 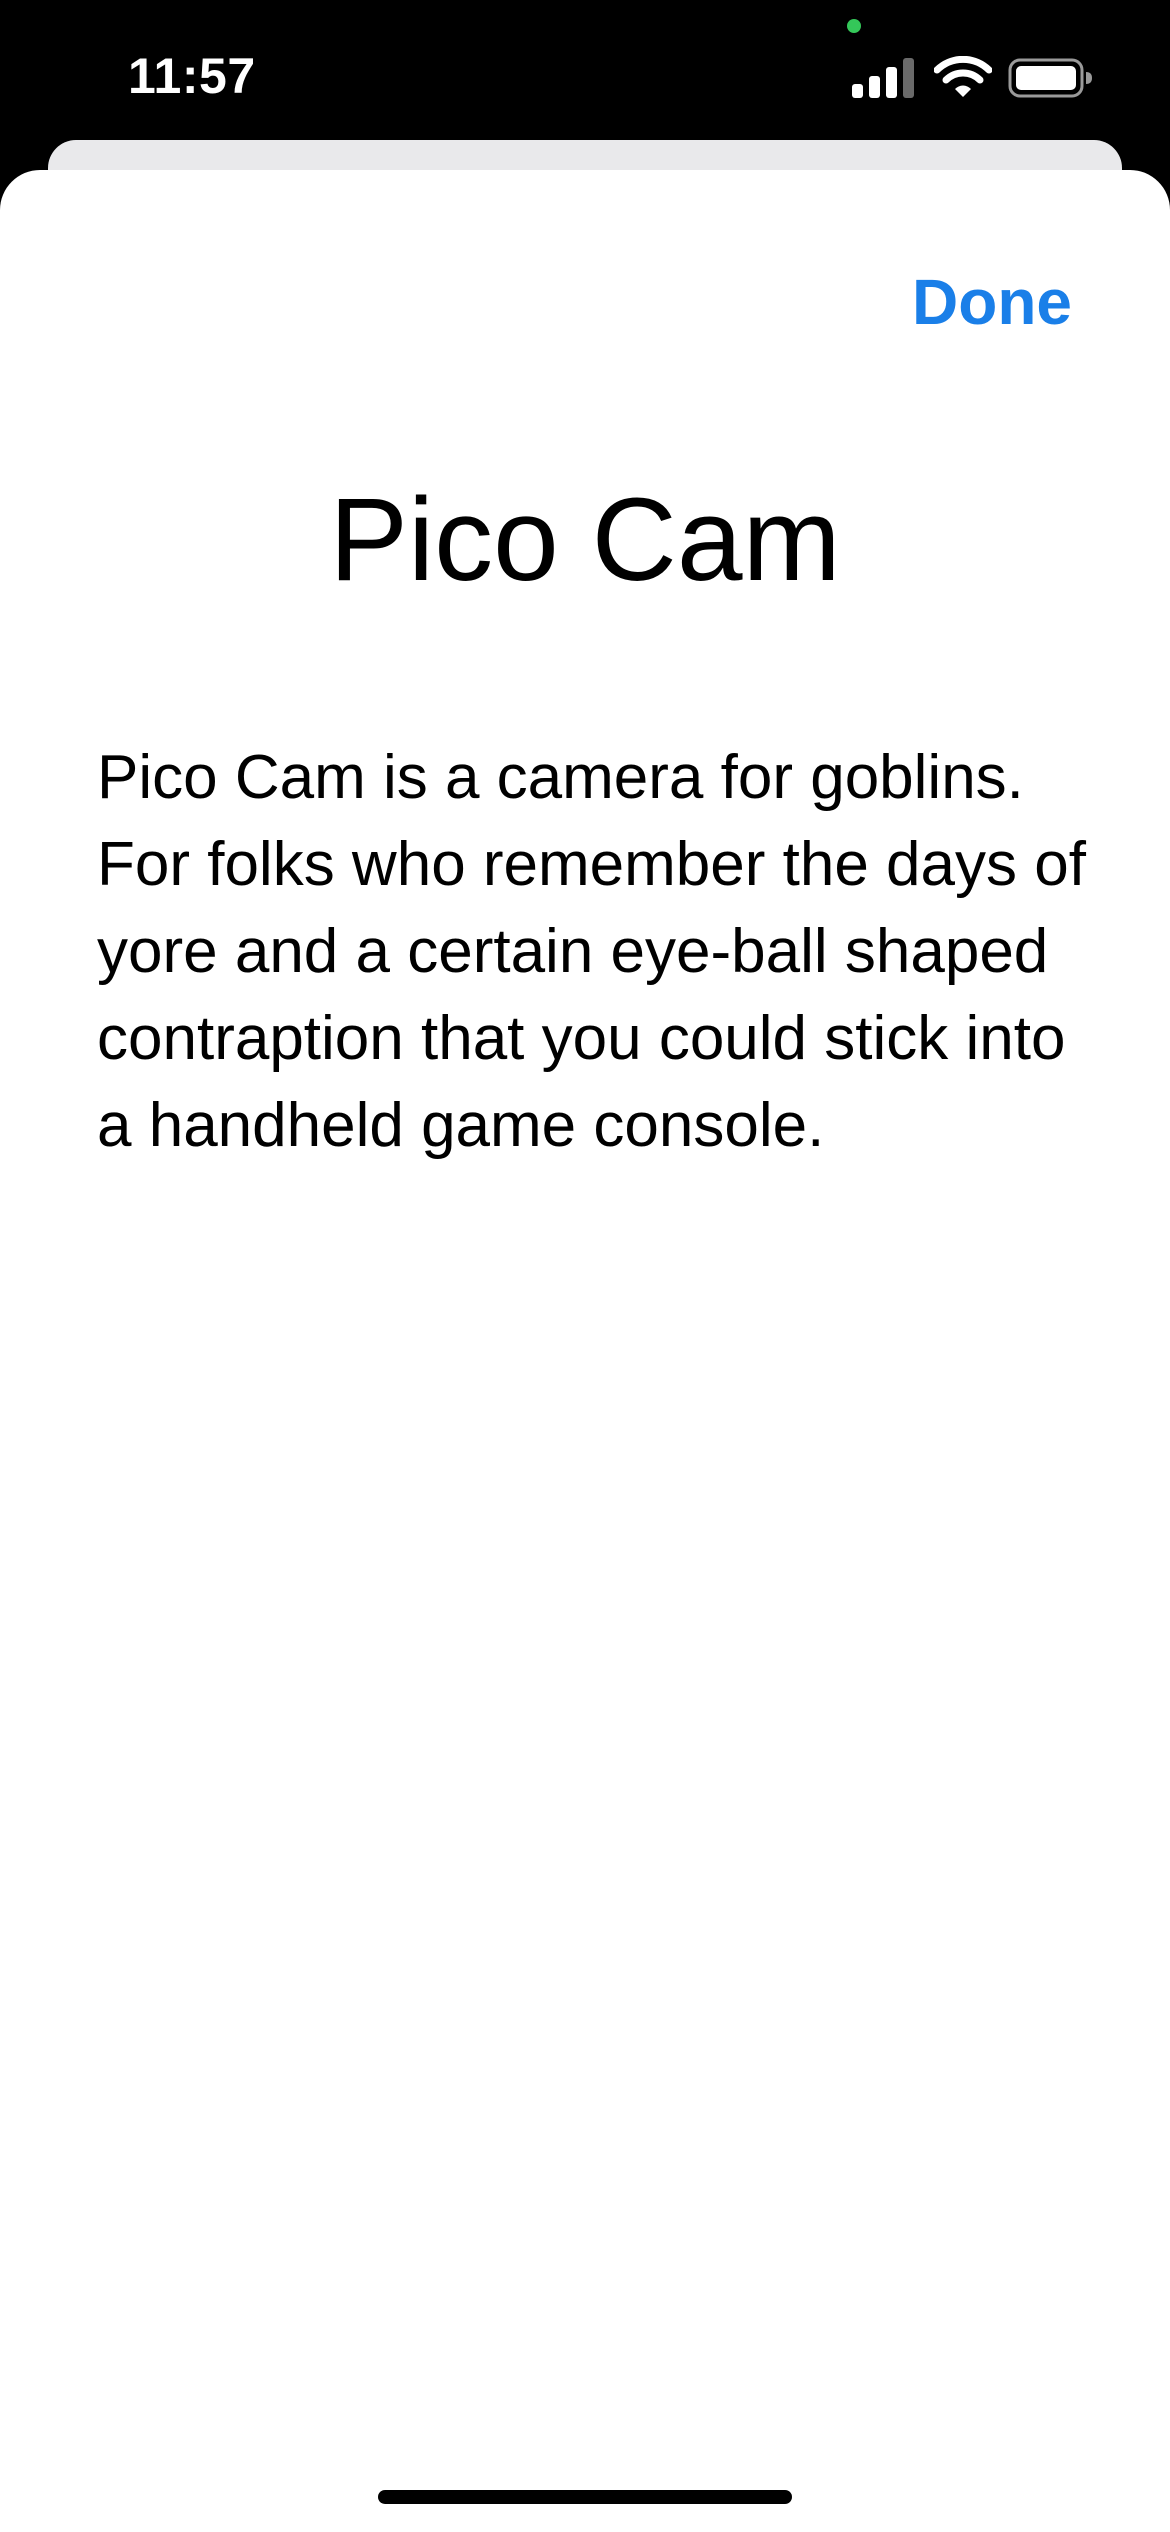 I want to click on battery-icon, so click(x=1050, y=78).